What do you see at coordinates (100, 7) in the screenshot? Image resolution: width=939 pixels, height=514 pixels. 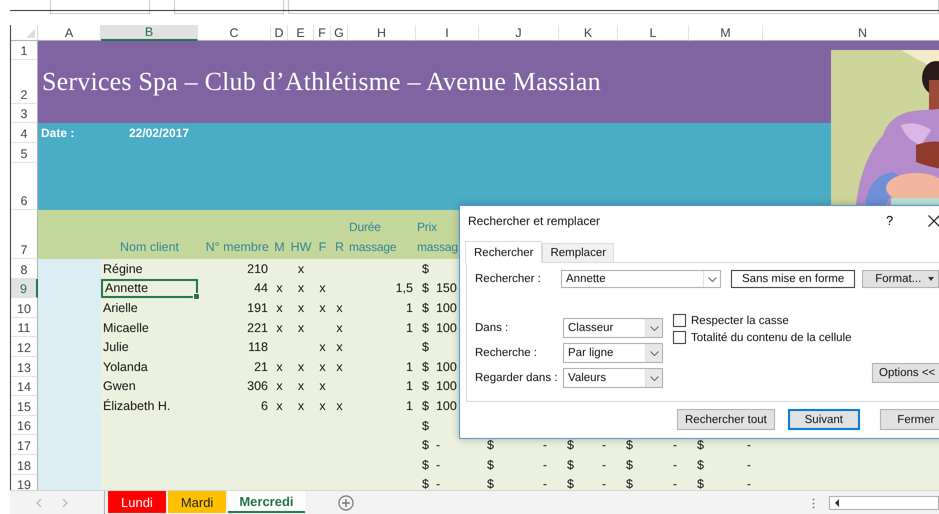 I see `name-box` at bounding box center [100, 7].